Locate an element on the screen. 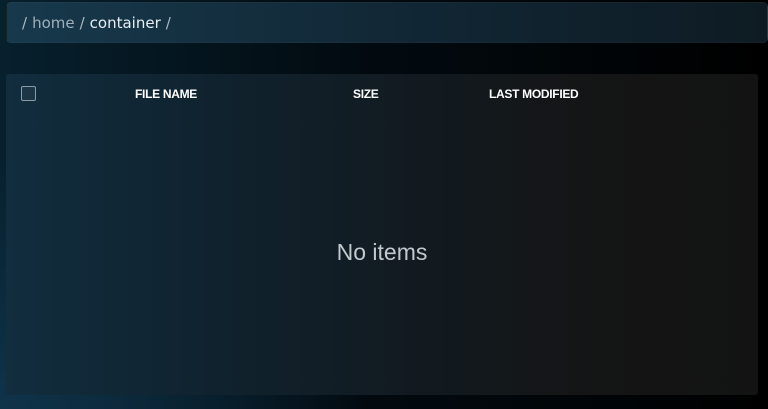 This screenshot has height=409, width=768. column-header-file-name: FILE NAME is located at coordinates (166, 94).